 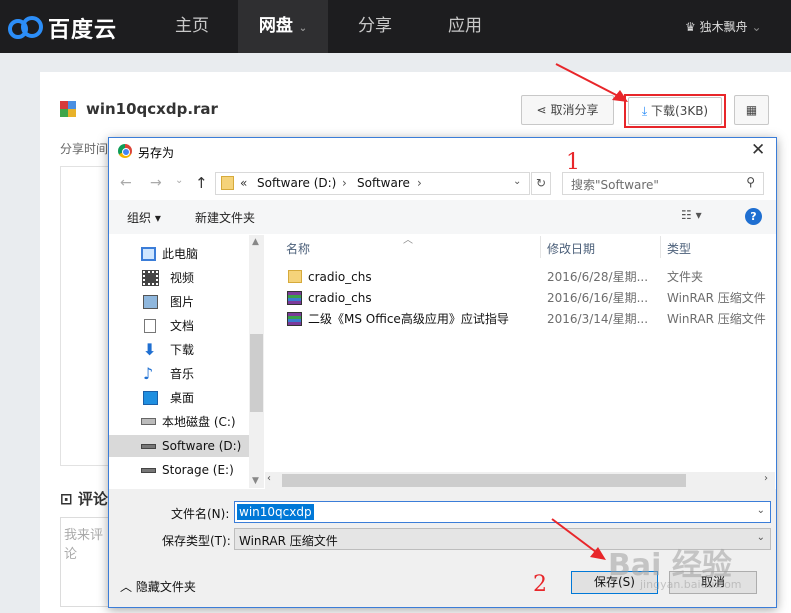 What do you see at coordinates (340, 298) in the screenshot?
I see `file-name: cradio_chs` at bounding box center [340, 298].